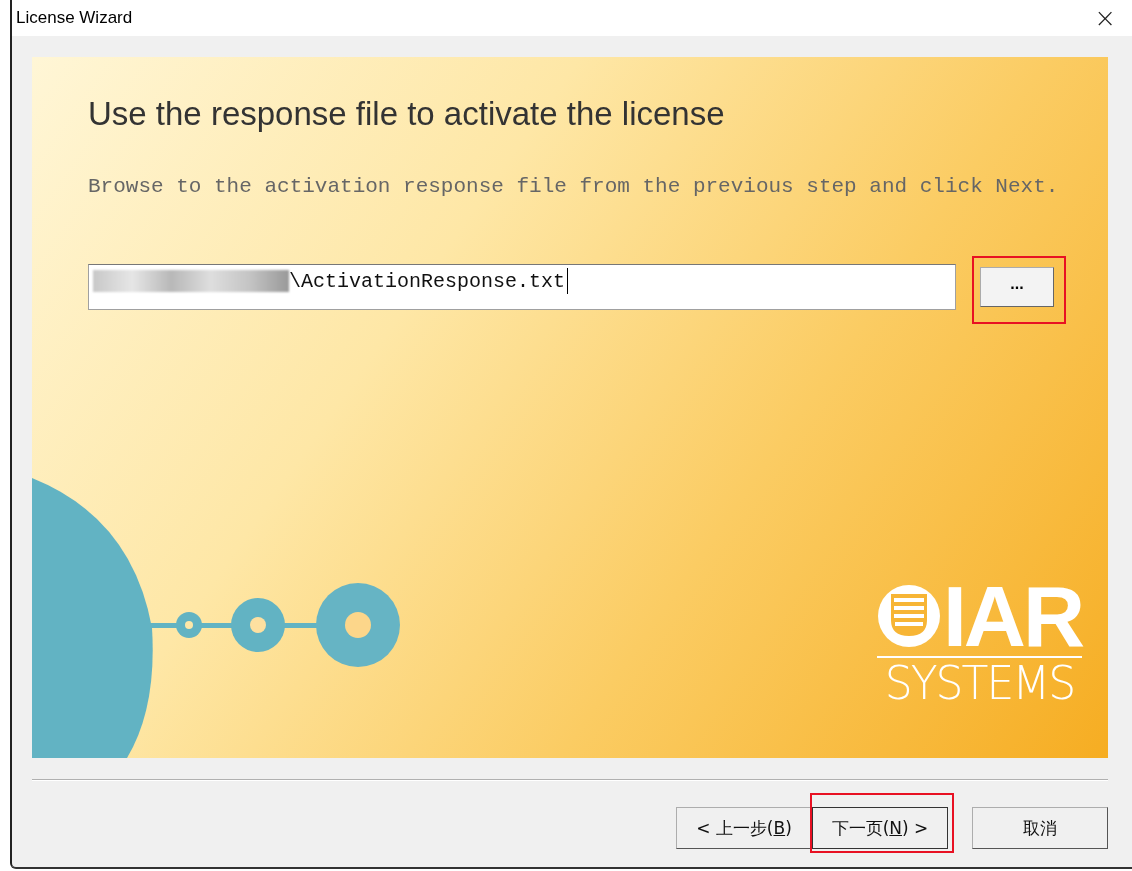  Describe the element at coordinates (908, 616) in the screenshot. I see `shield-logo-icon` at that location.